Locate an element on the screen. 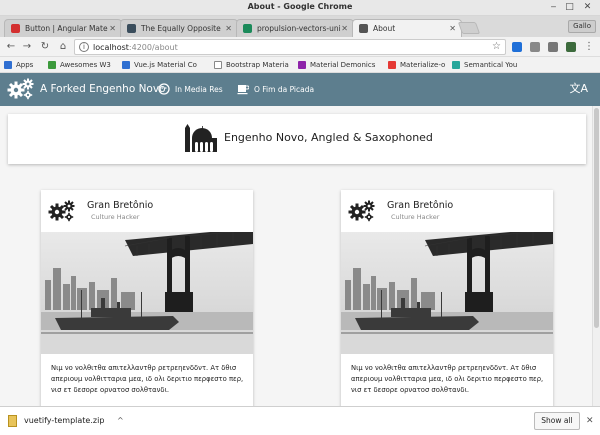 This screenshot has width=600, height=435. info-icon: i is located at coordinates (84, 47).